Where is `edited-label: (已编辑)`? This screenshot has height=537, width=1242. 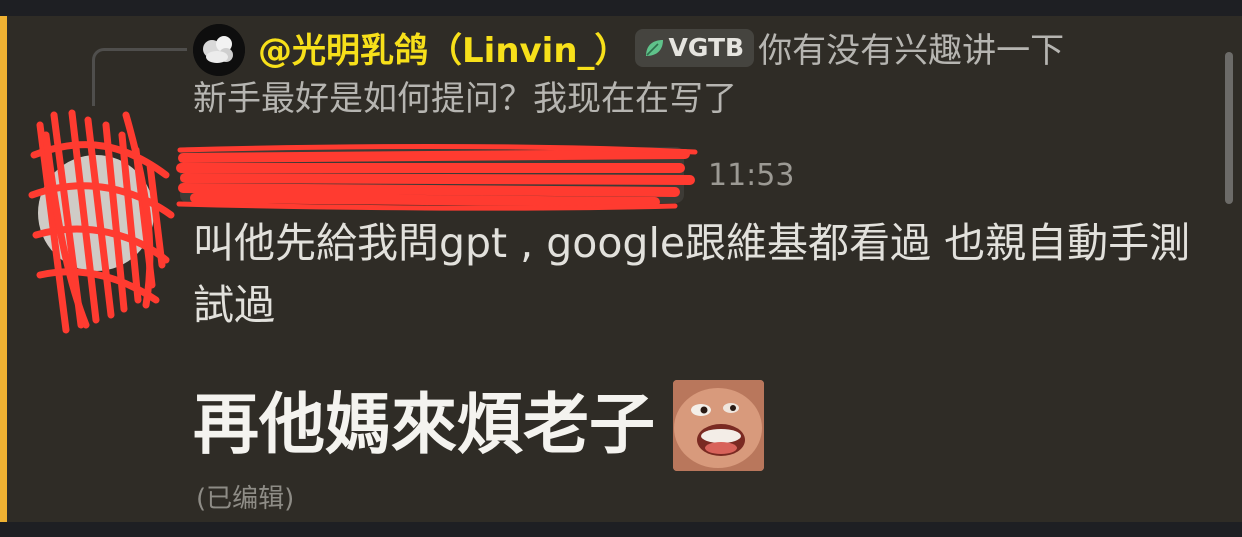 edited-label: (已编辑) is located at coordinates (245, 499).